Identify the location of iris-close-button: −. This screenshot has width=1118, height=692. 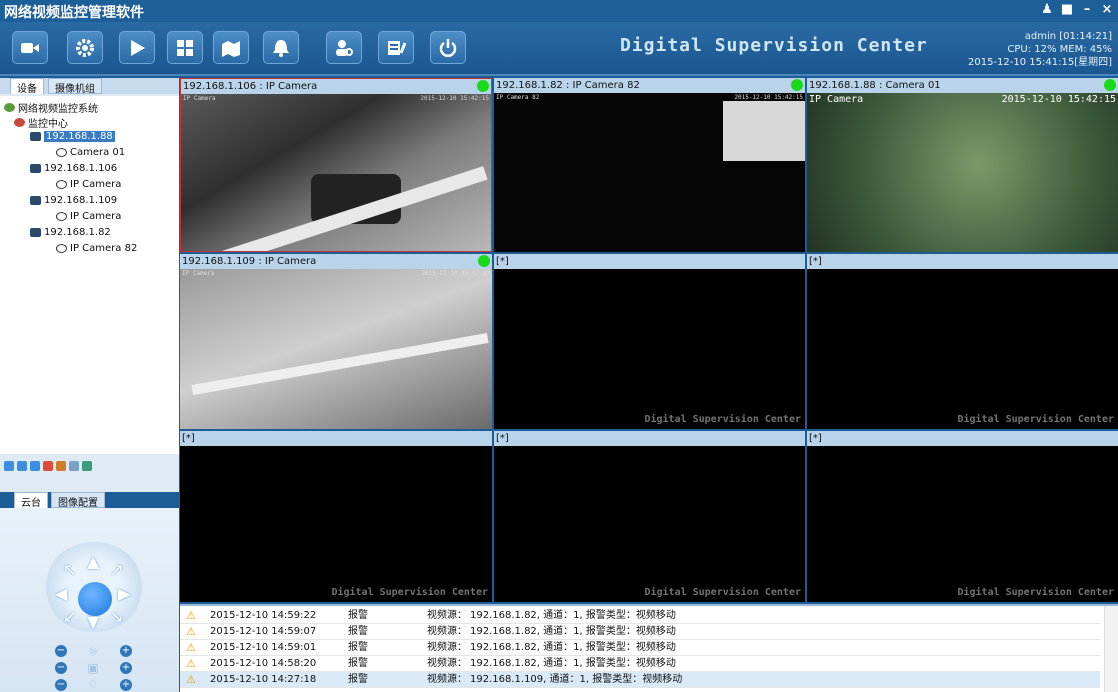
(61, 685).